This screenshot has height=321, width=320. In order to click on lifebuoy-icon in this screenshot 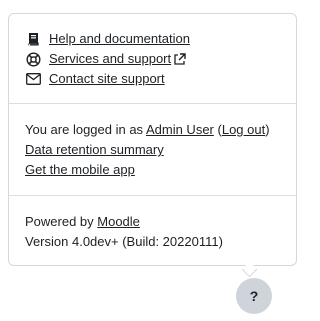, I will do `click(33, 59)`.